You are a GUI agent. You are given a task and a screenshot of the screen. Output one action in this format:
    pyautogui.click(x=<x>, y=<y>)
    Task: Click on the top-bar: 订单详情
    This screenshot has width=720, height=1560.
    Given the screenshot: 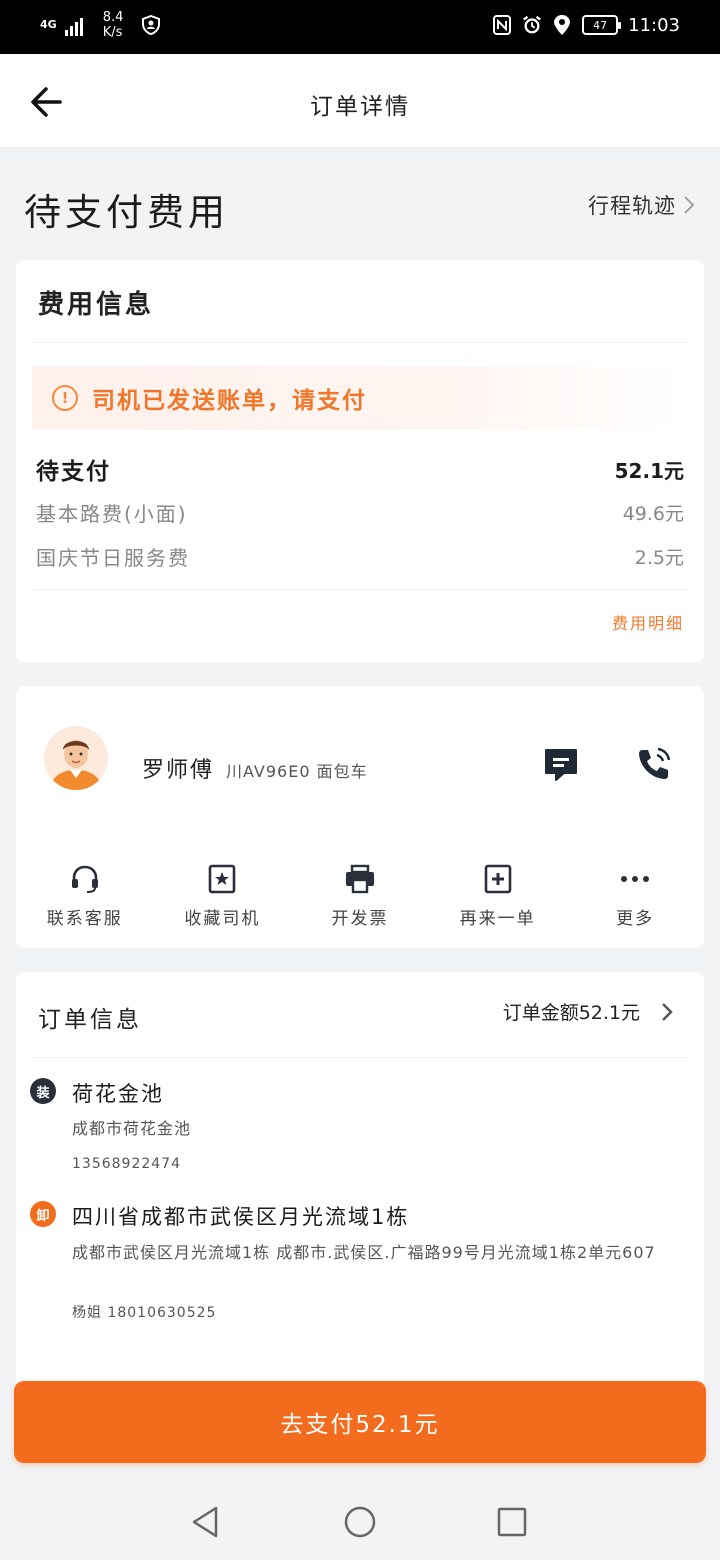 What is the action you would take?
    pyautogui.click(x=360, y=101)
    